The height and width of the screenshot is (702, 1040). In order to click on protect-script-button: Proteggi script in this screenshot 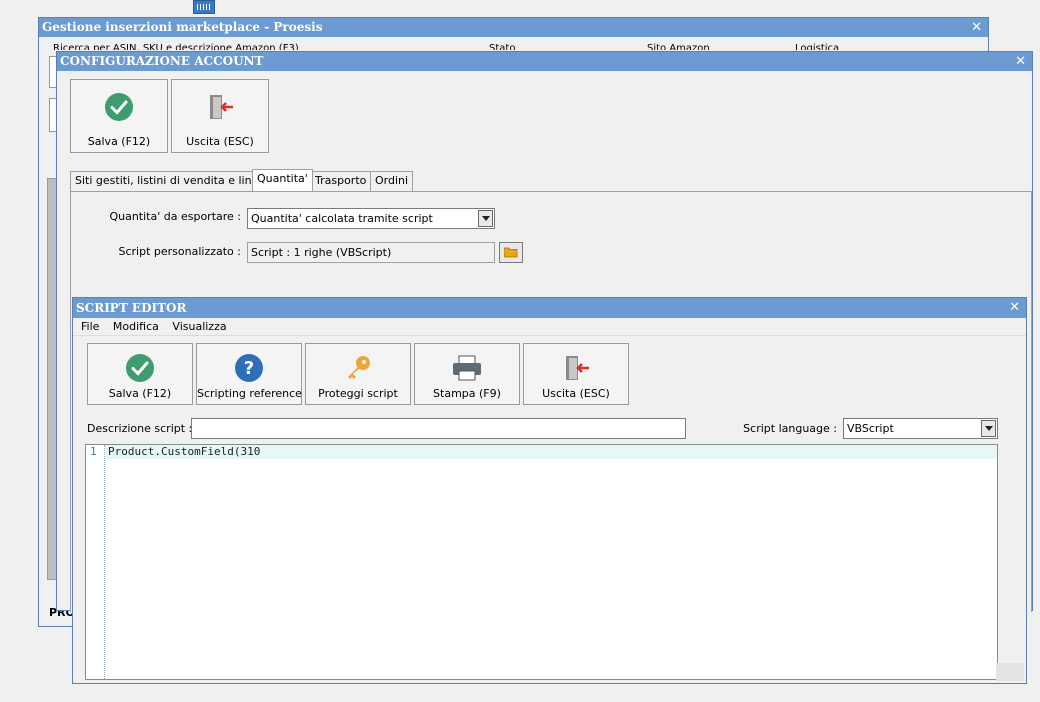, I will do `click(358, 374)`.